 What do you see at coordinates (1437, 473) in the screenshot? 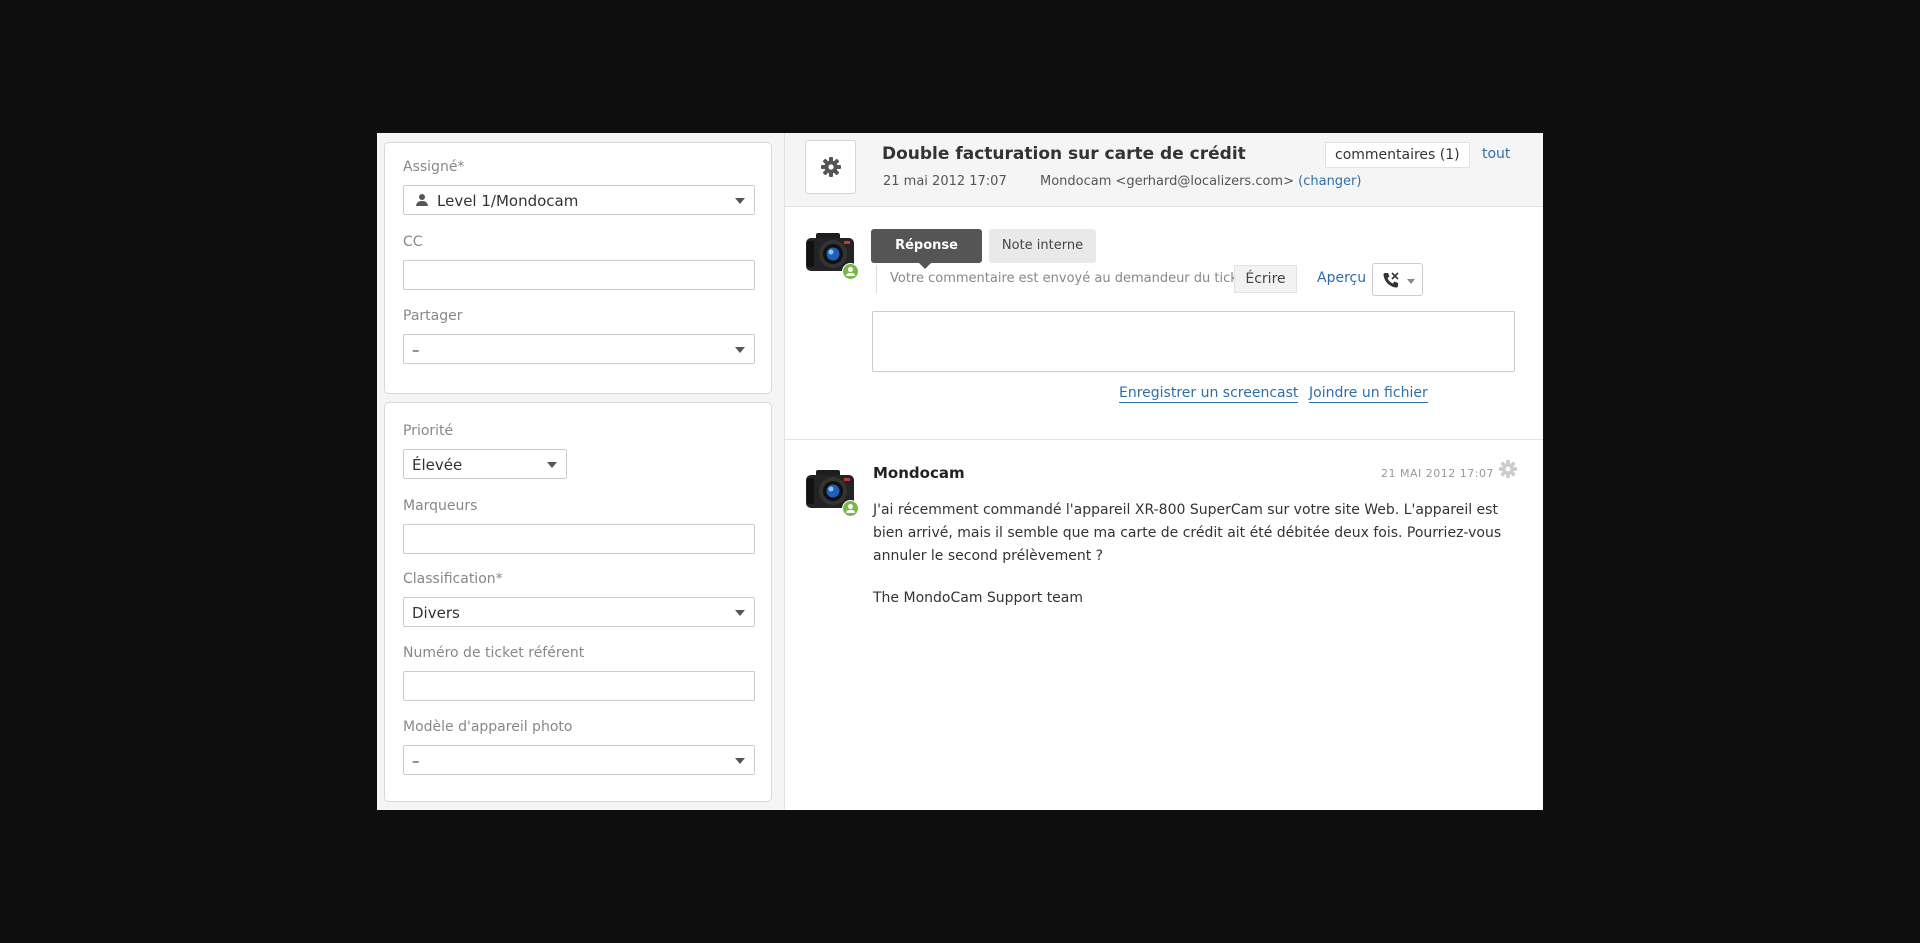
I see `comment-date: 21 MAI 2012 17:07` at bounding box center [1437, 473].